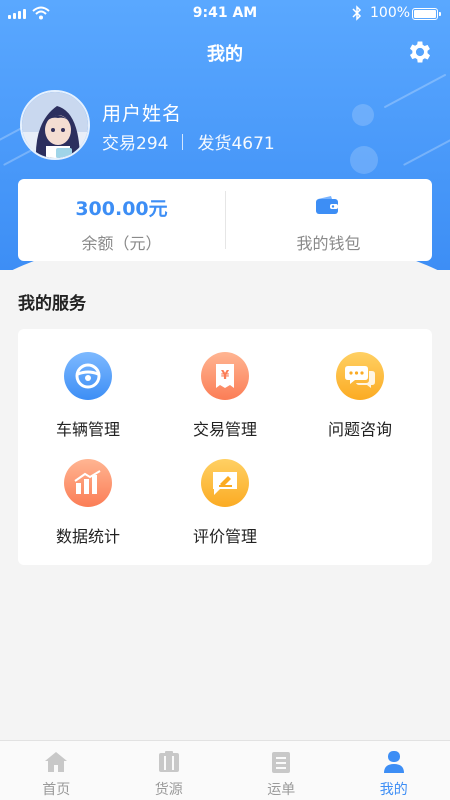  Describe the element at coordinates (224, 536) in the screenshot. I see `service-label: 评价管理` at that location.